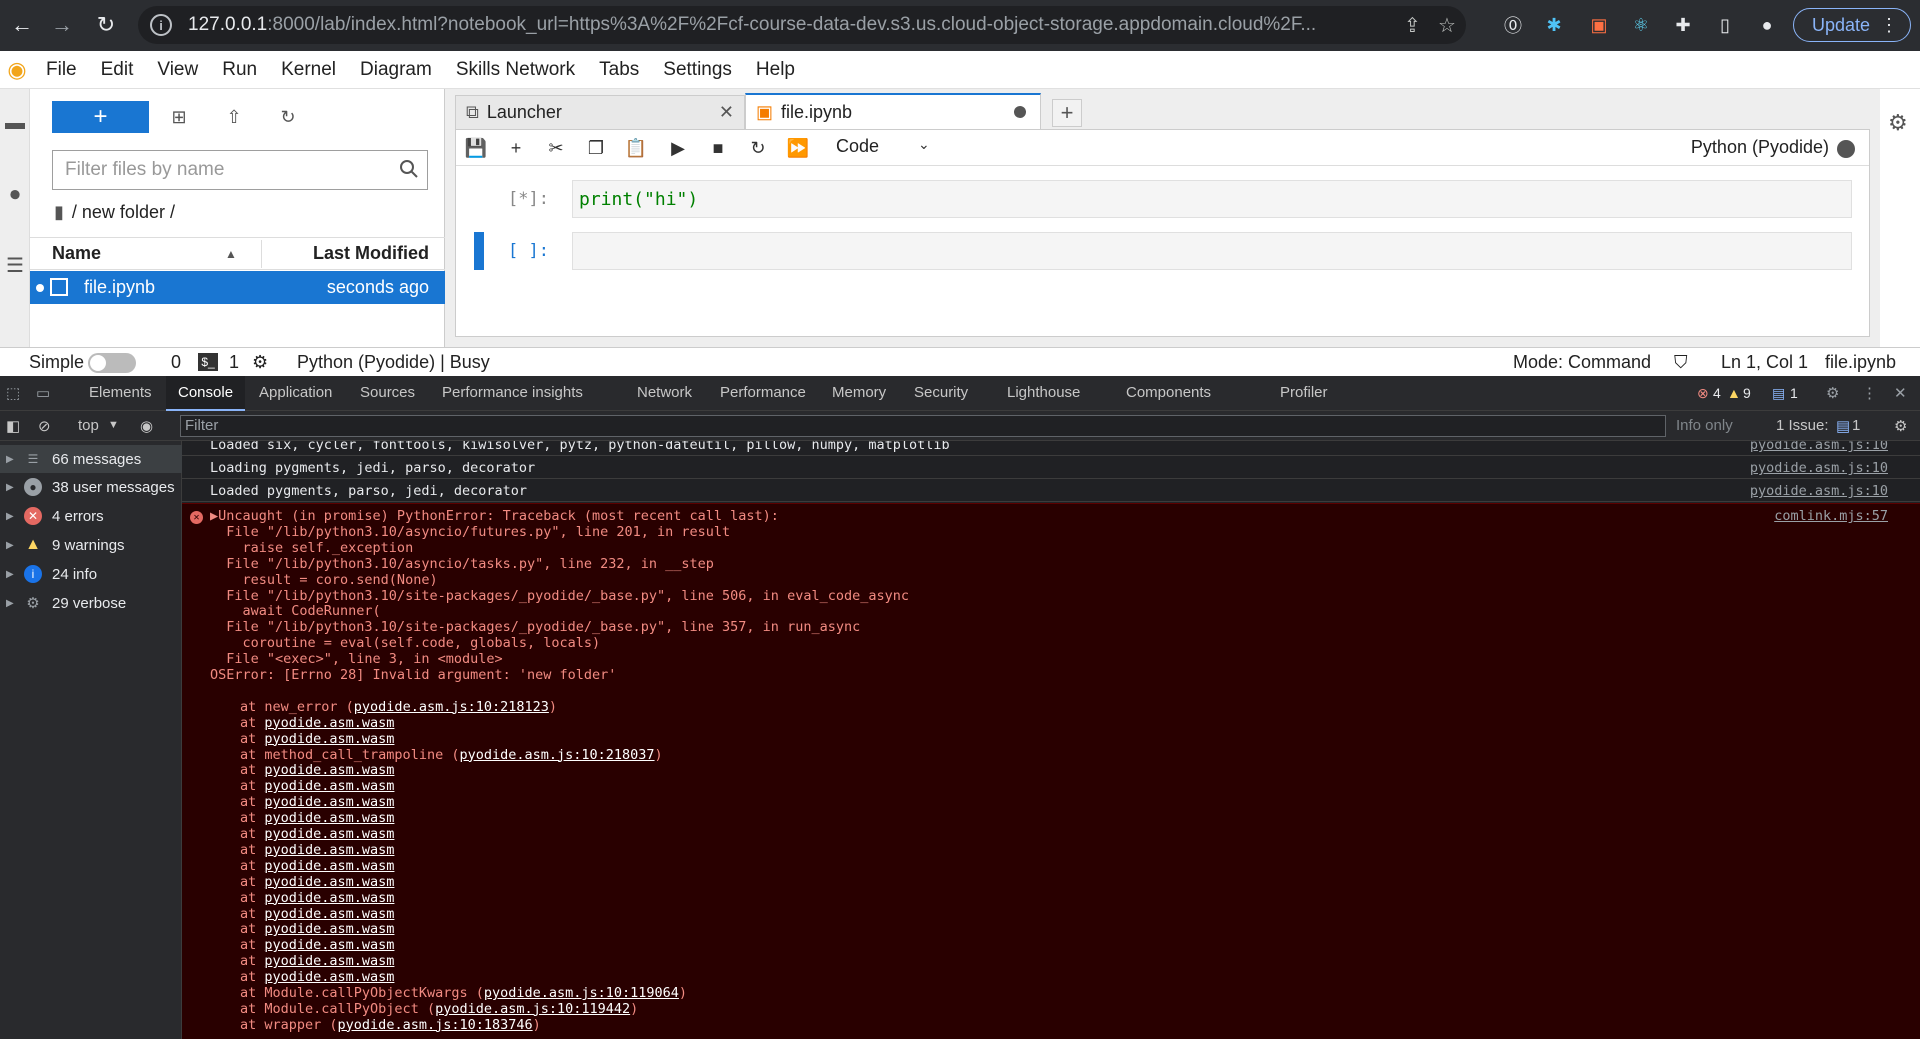 This screenshot has height=1039, width=1920. Describe the element at coordinates (1836, 394) in the screenshot. I see `settings-gear-icon: ⚙` at that location.